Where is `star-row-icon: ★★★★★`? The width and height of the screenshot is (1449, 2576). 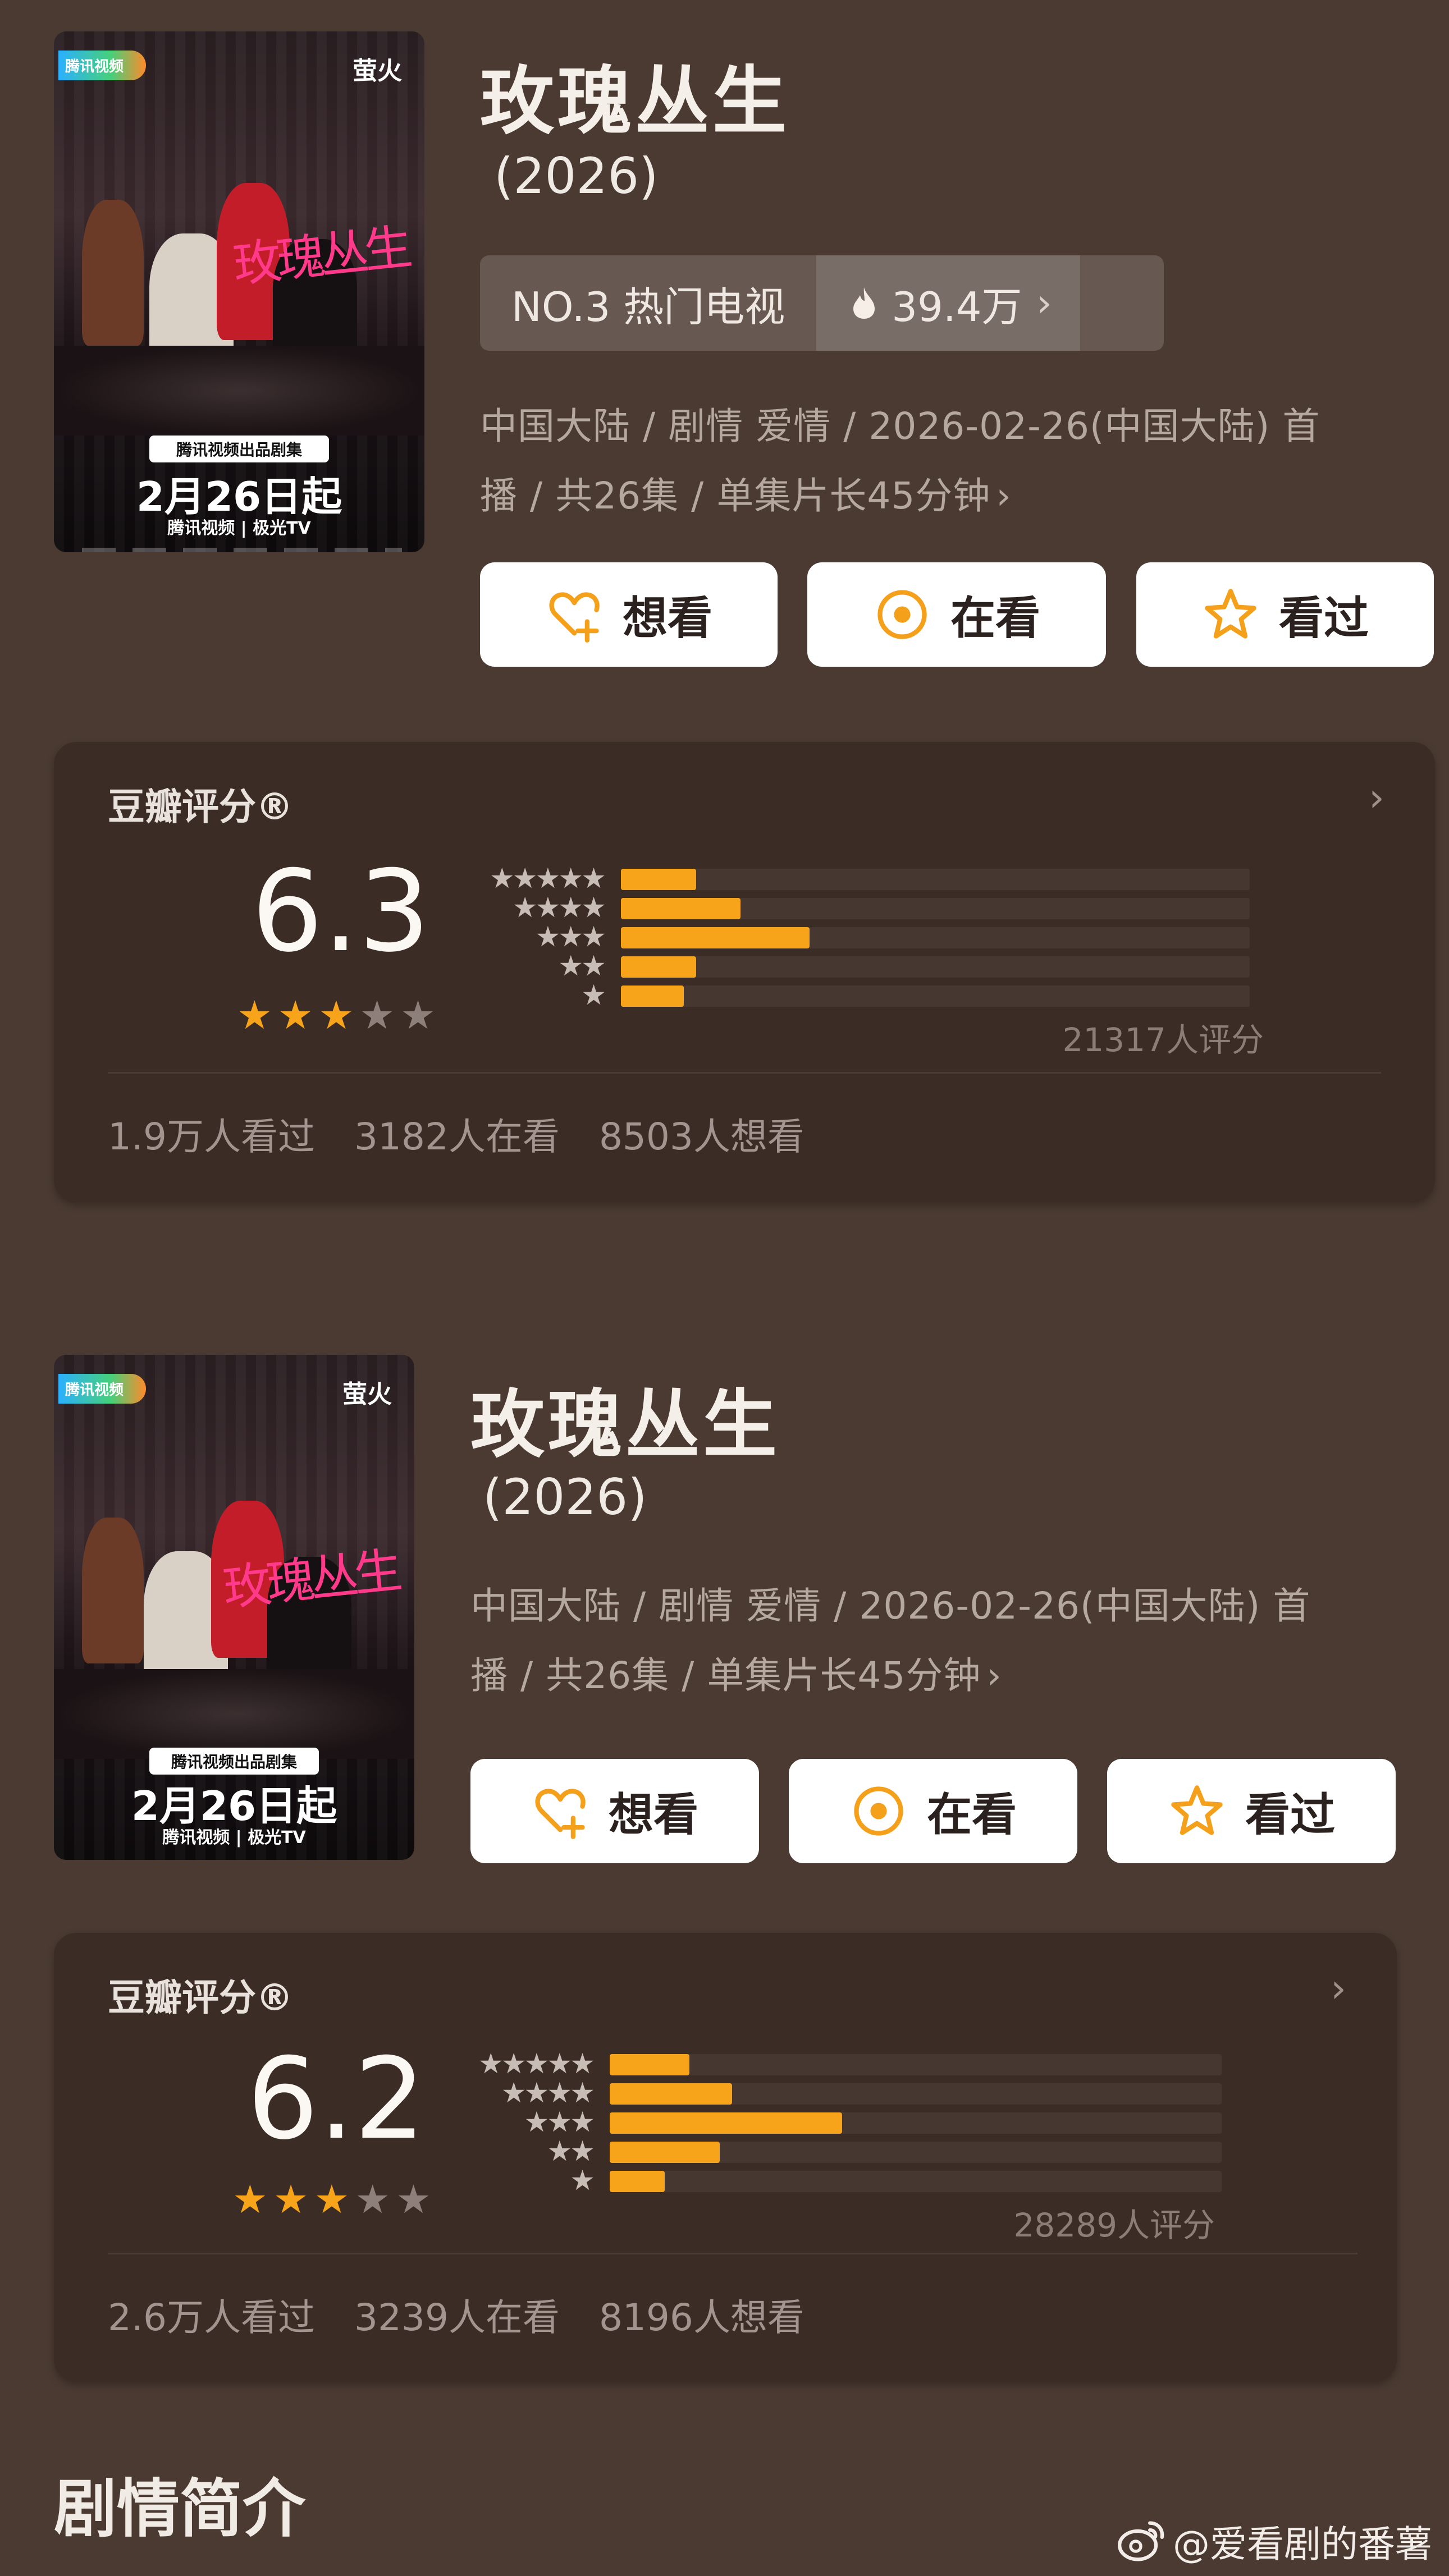
star-row-icon: ★★★★★ is located at coordinates (536, 2063).